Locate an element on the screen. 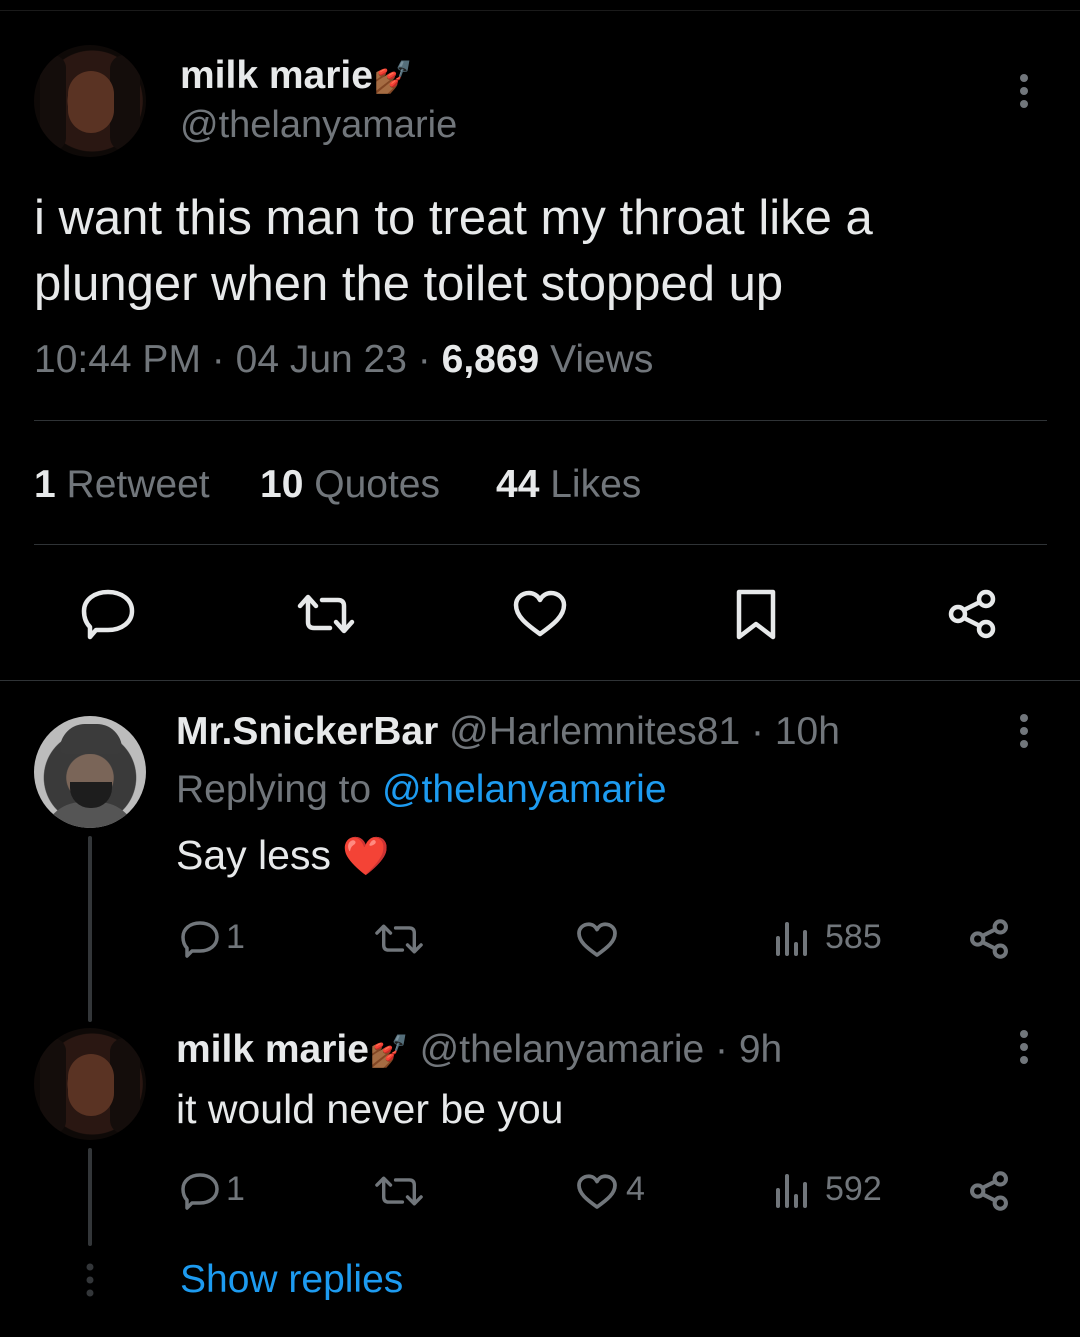 The height and width of the screenshot is (1337, 1080). tweet-text-line-2: plunger when the toilet stopped up is located at coordinates (409, 284).